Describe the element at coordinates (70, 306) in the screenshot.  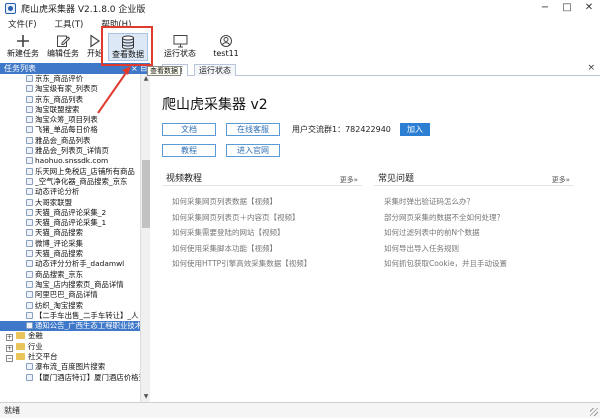
I see `task-item: 纺织_淘宝搜索` at that location.